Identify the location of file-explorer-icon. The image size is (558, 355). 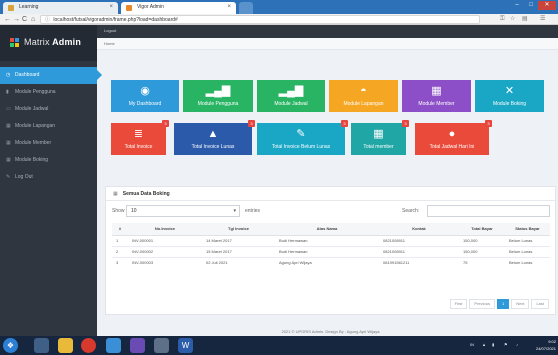
(65, 345).